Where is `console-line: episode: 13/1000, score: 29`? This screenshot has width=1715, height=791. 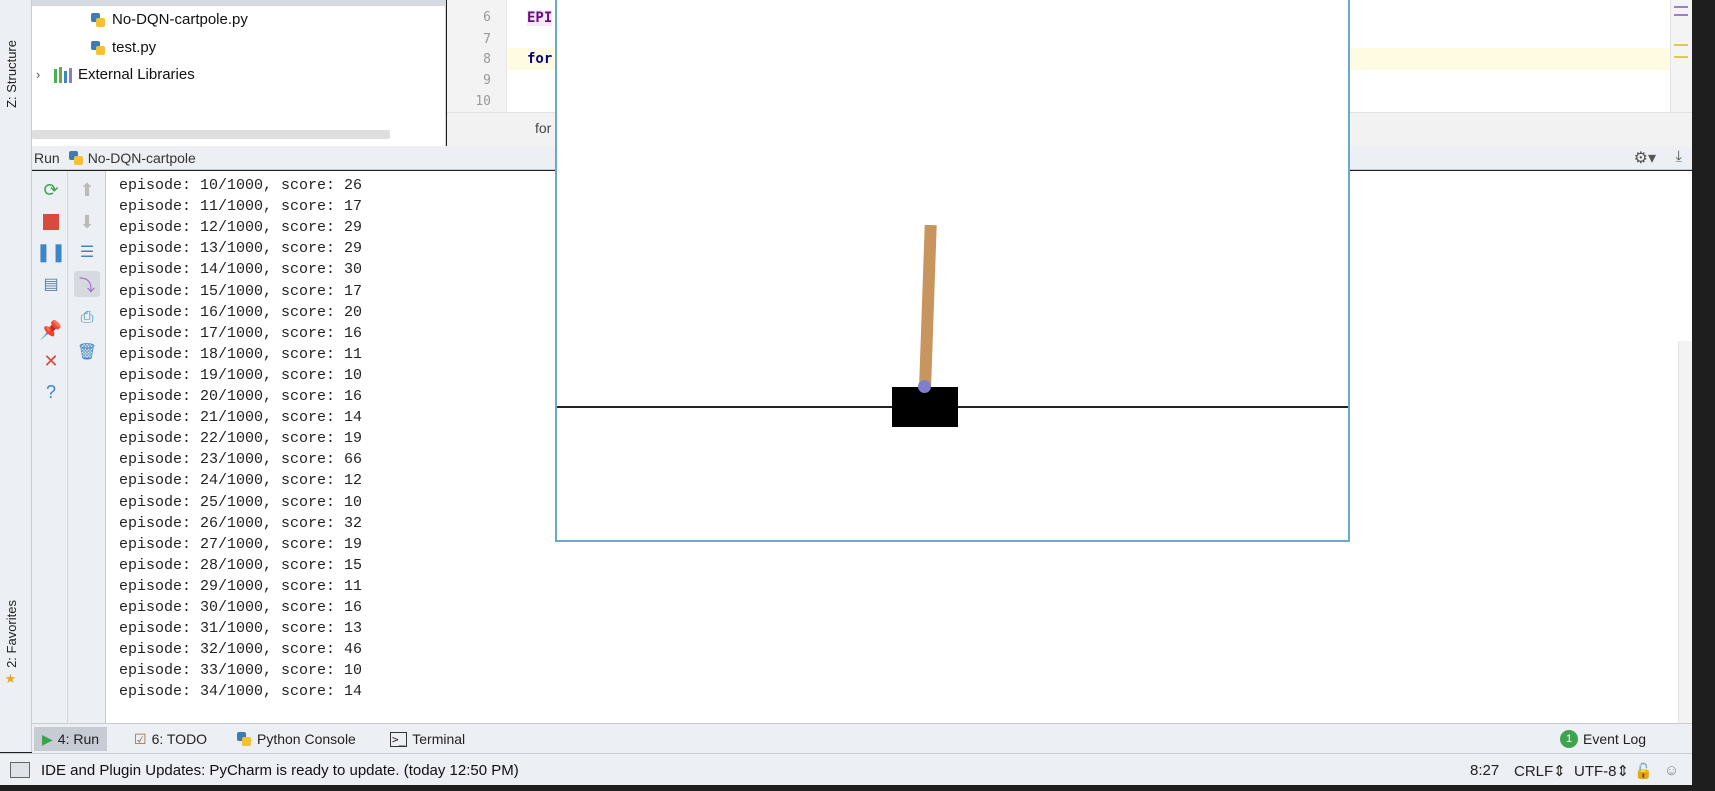 console-line: episode: 13/1000, score: 29 is located at coordinates (241, 249).